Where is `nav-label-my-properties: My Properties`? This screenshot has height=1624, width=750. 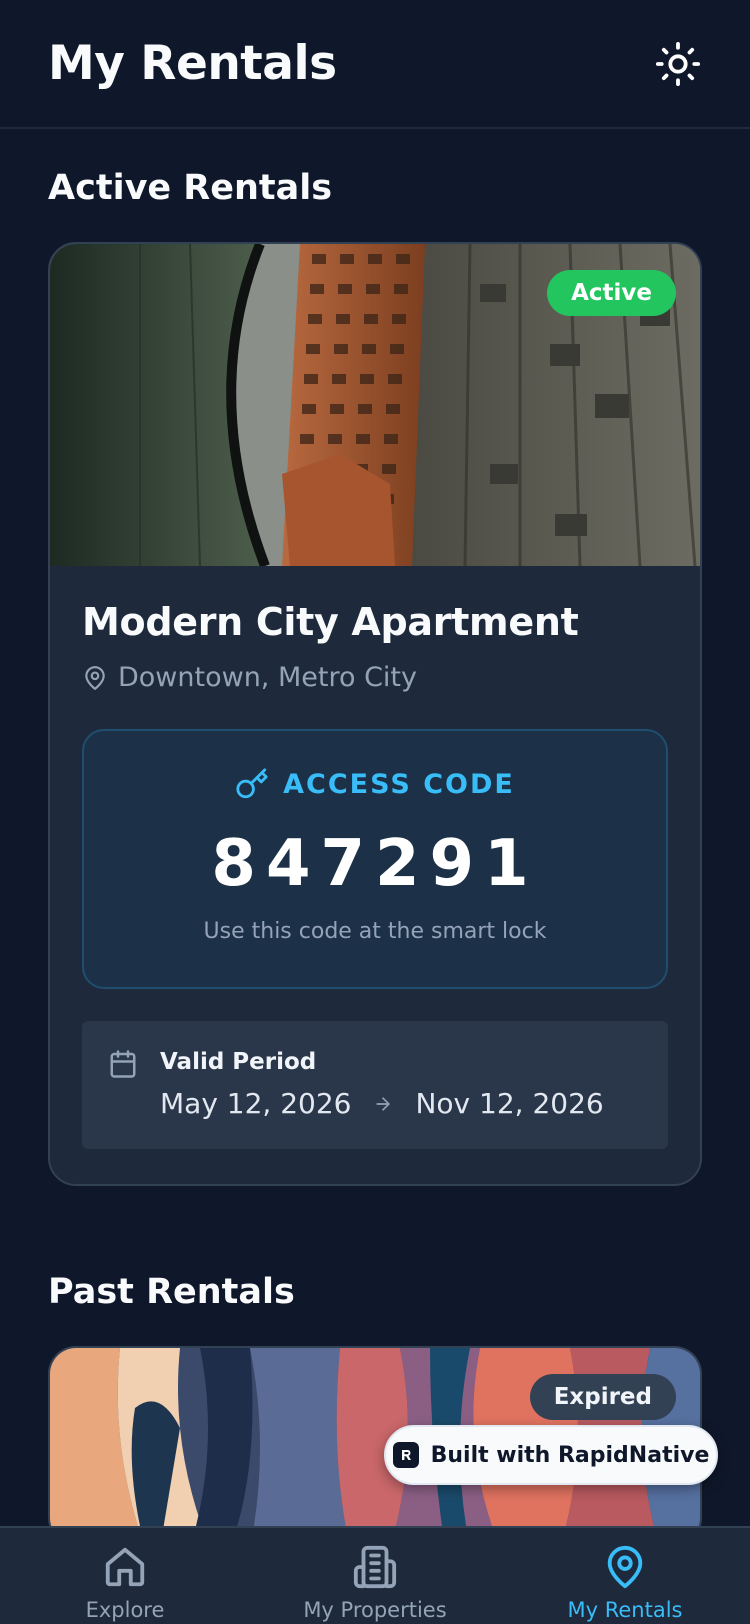
nav-label-my-properties: My Properties is located at coordinates (375, 1610).